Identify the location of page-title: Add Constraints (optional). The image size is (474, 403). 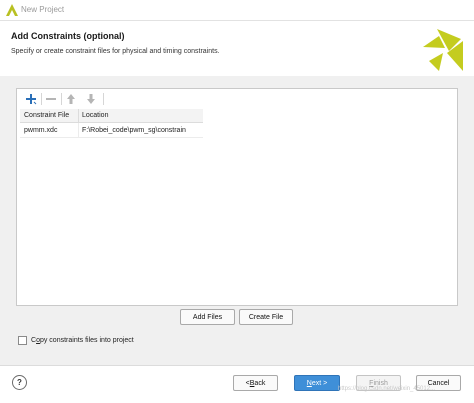
(68, 36).